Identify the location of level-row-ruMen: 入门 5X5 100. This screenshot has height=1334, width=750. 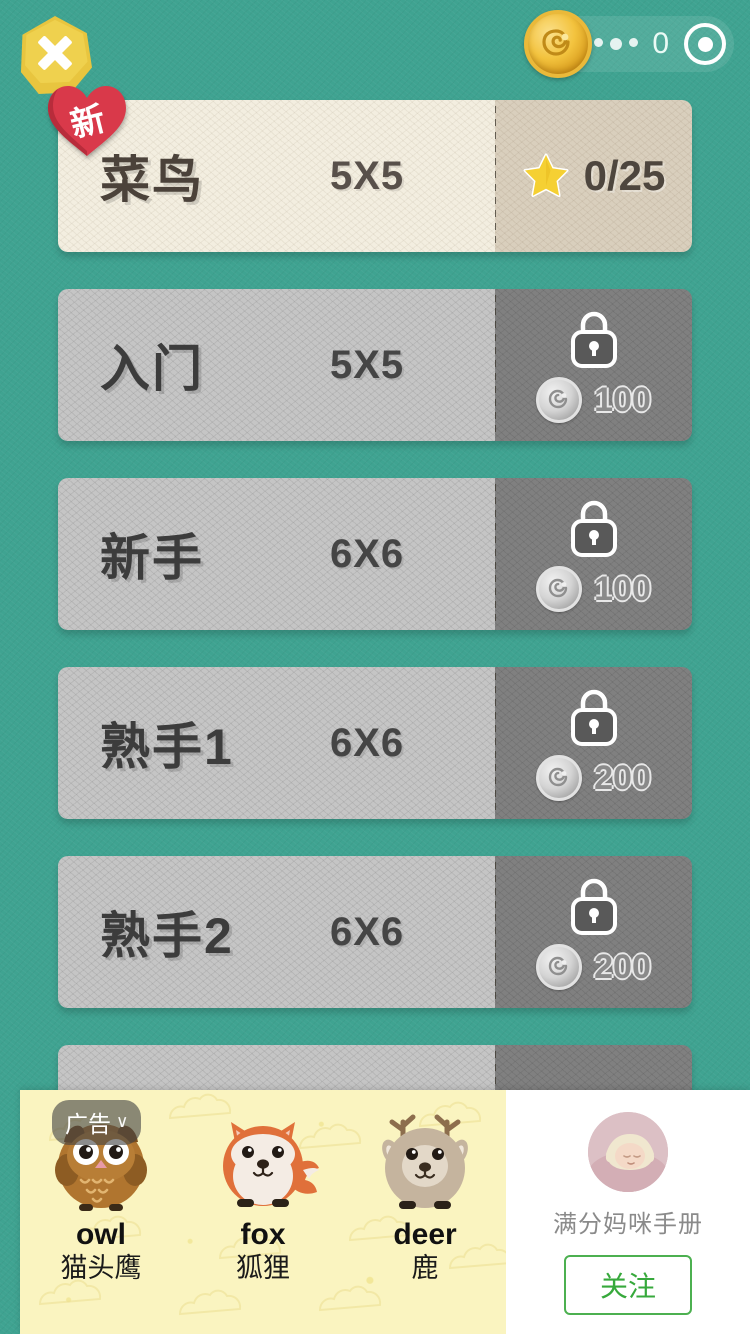
(375, 365).